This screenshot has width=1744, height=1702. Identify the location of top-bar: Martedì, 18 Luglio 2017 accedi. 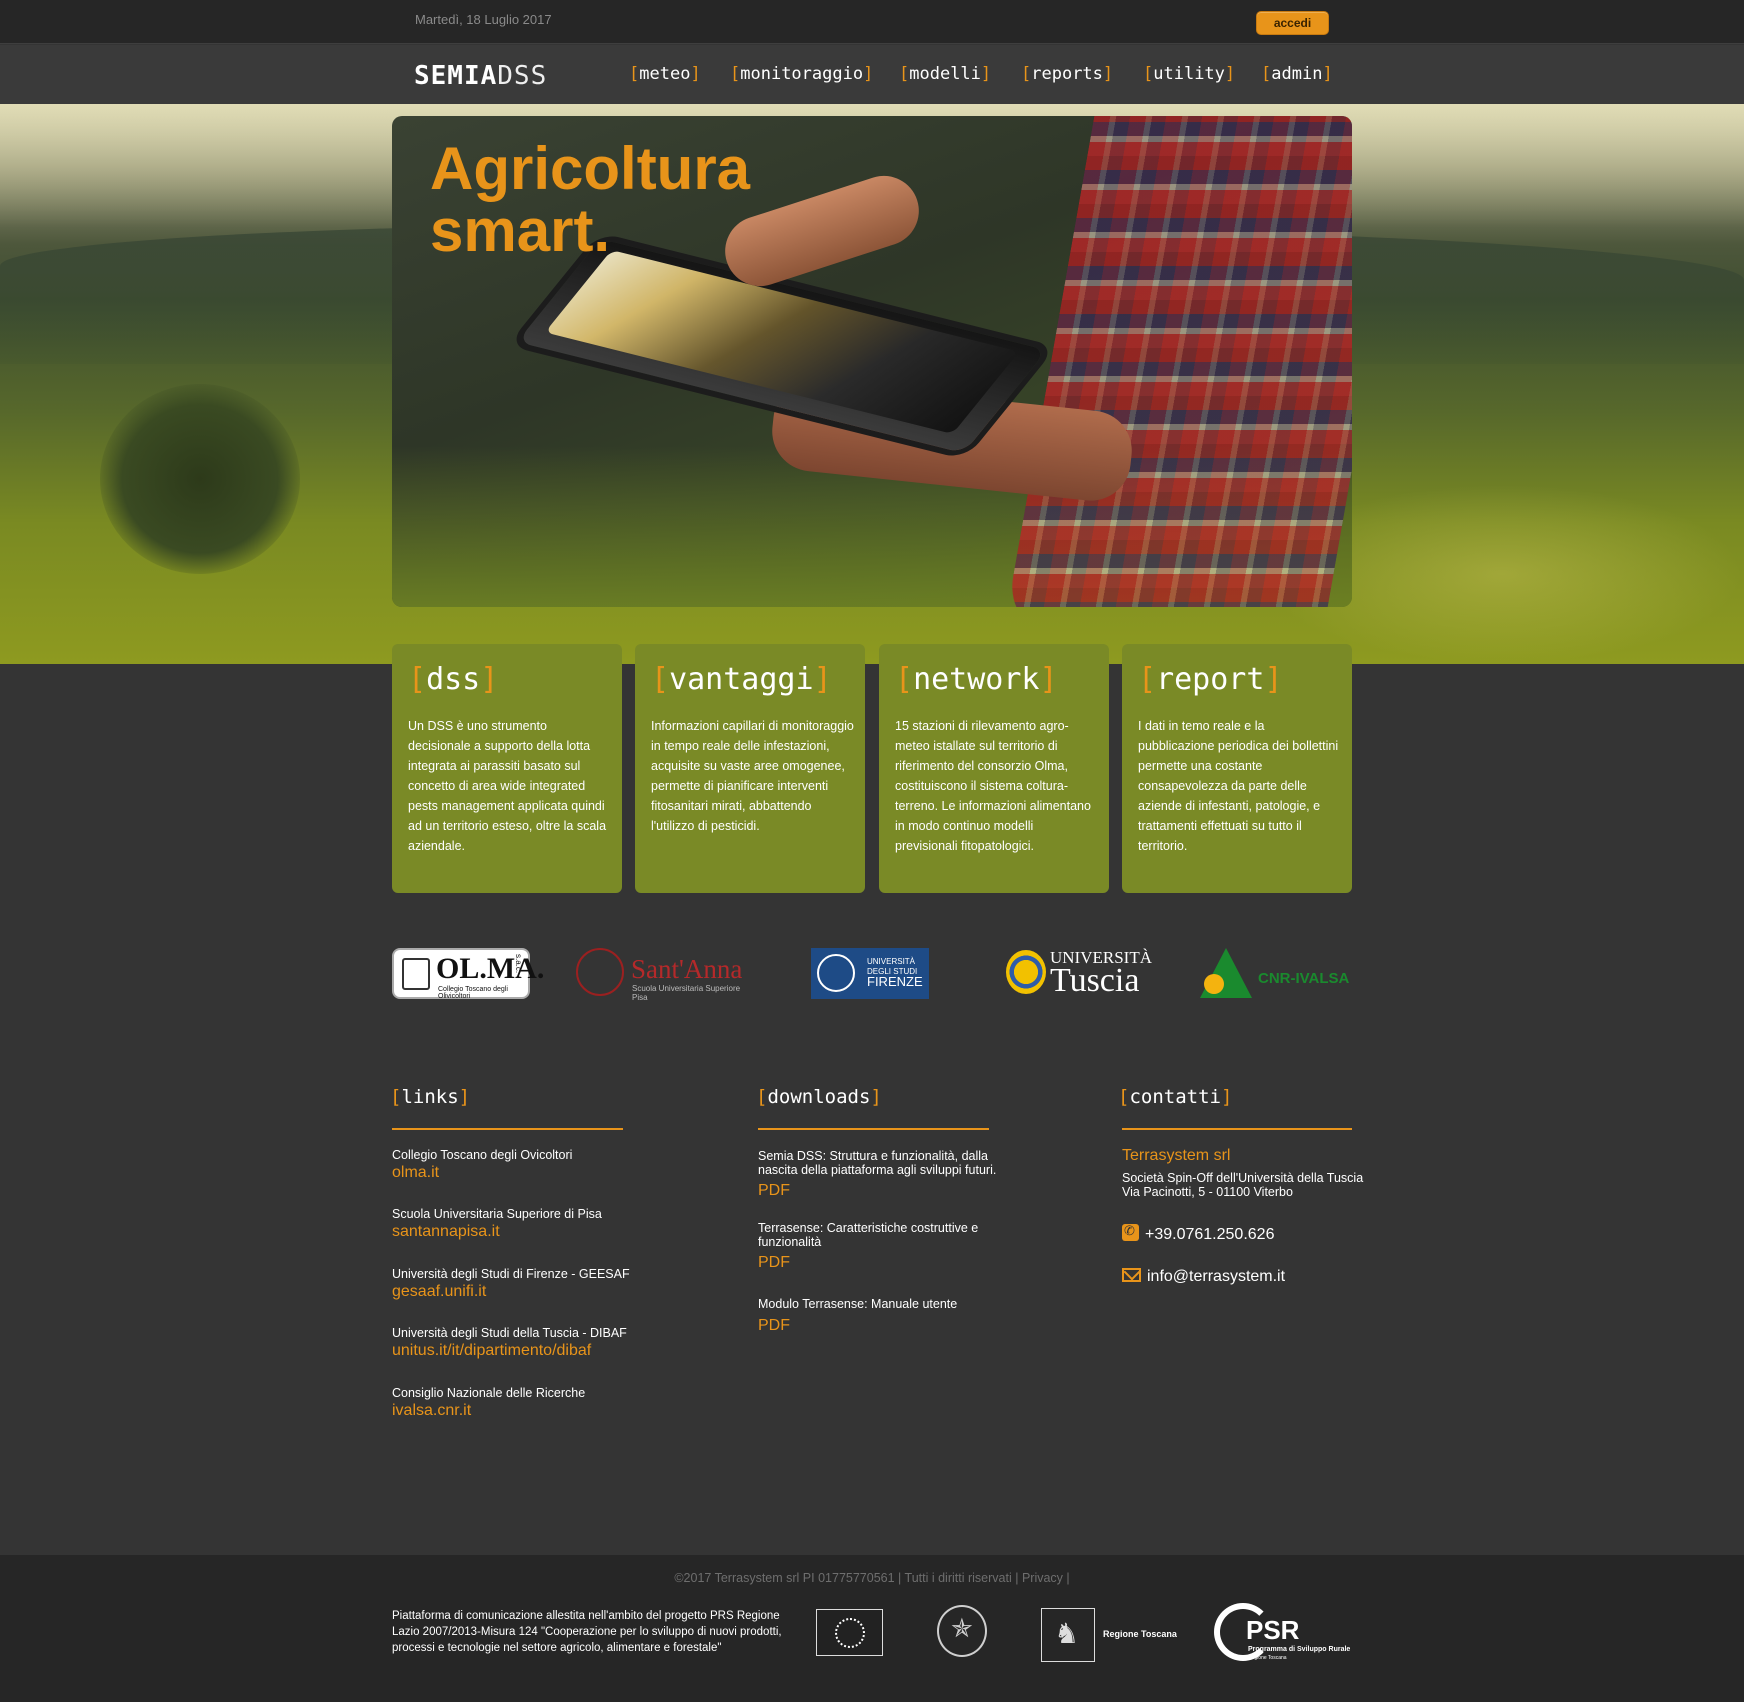
(872, 22).